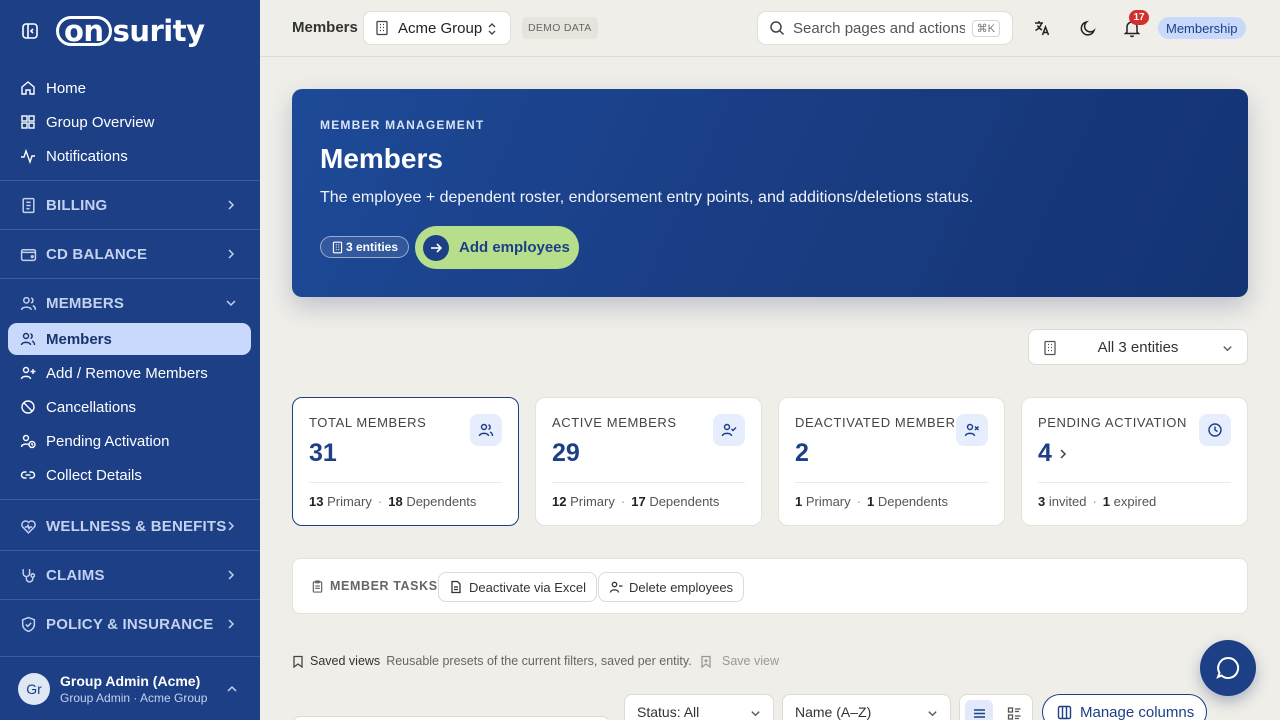  What do you see at coordinates (129, 407) in the screenshot?
I see `sidebar-item-cancellations: Cancellations` at bounding box center [129, 407].